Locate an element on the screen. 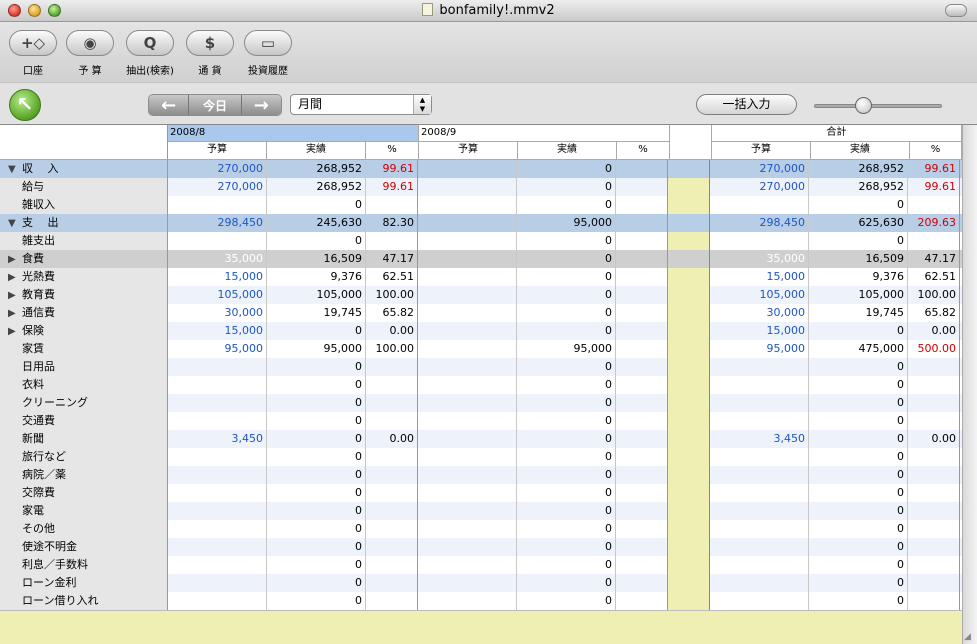 The image size is (977, 644). category-row: 雑収入 0 0 0 is located at coordinates (481, 205).